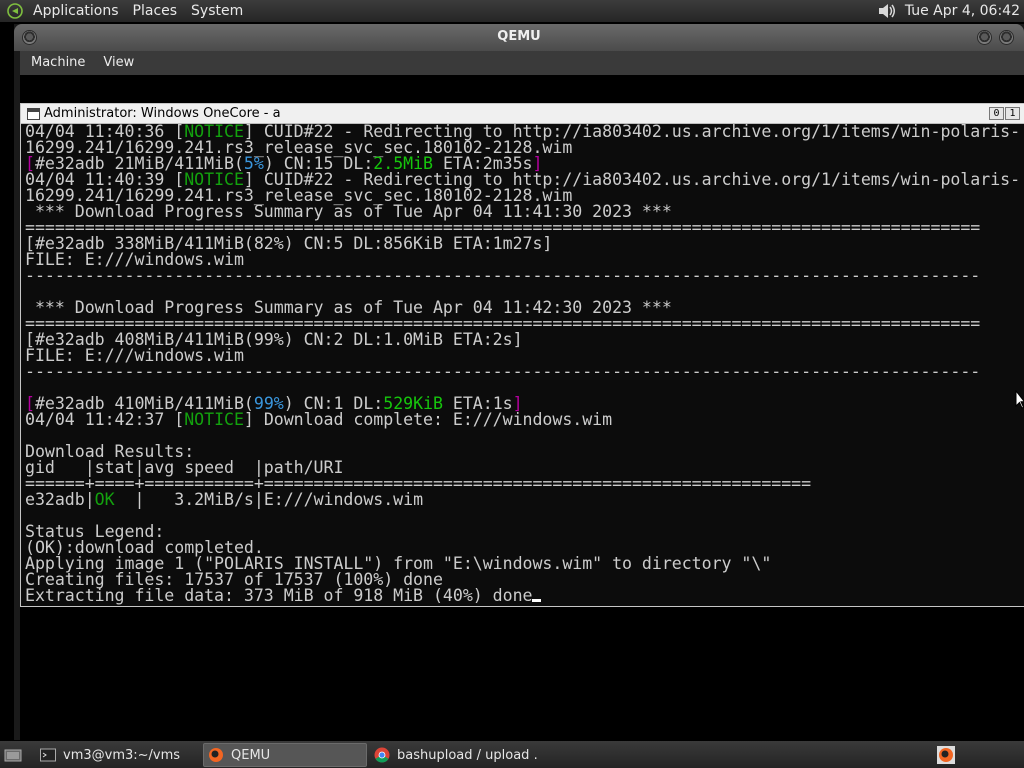 This screenshot has width=1024, height=768. I want to click on qemu-menubar: Machine View, so click(522, 63).